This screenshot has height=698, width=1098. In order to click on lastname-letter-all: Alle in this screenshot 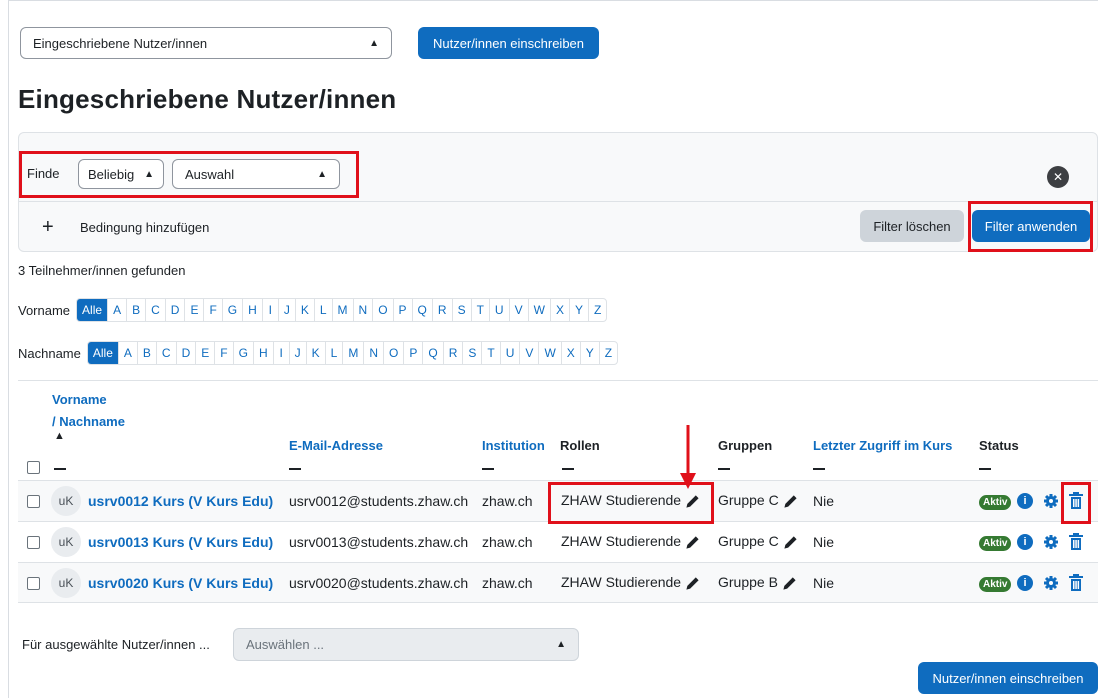, I will do `click(103, 353)`.